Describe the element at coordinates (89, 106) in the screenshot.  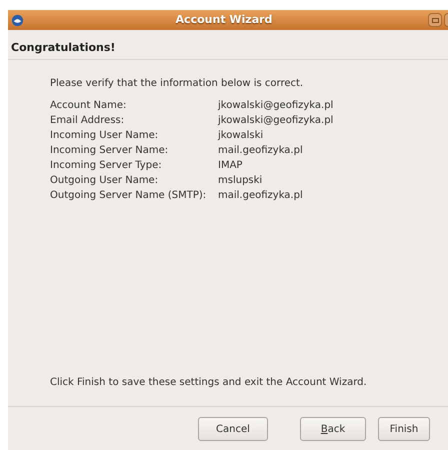
I see `field-label: Account Name:` at that location.